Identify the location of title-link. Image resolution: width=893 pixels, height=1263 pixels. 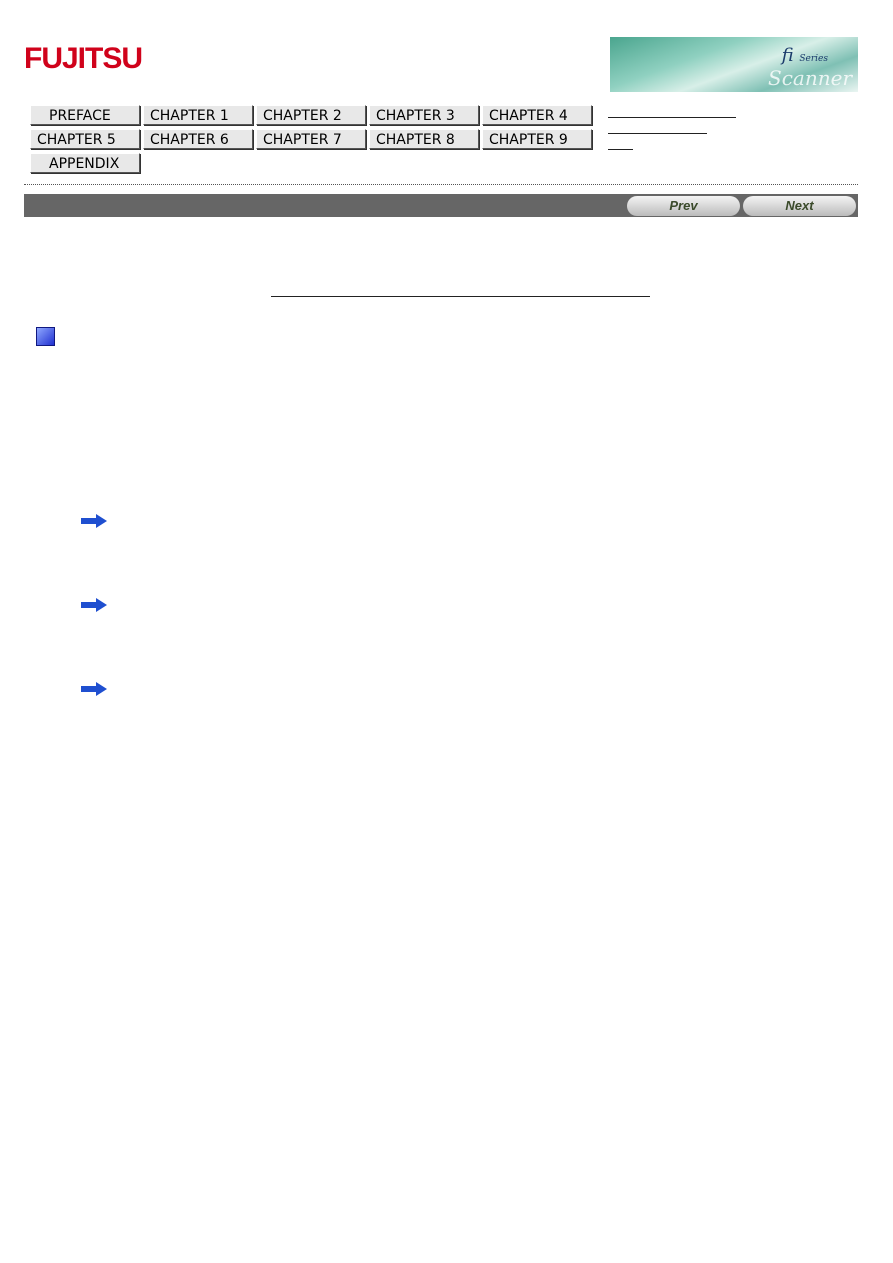
(460, 296).